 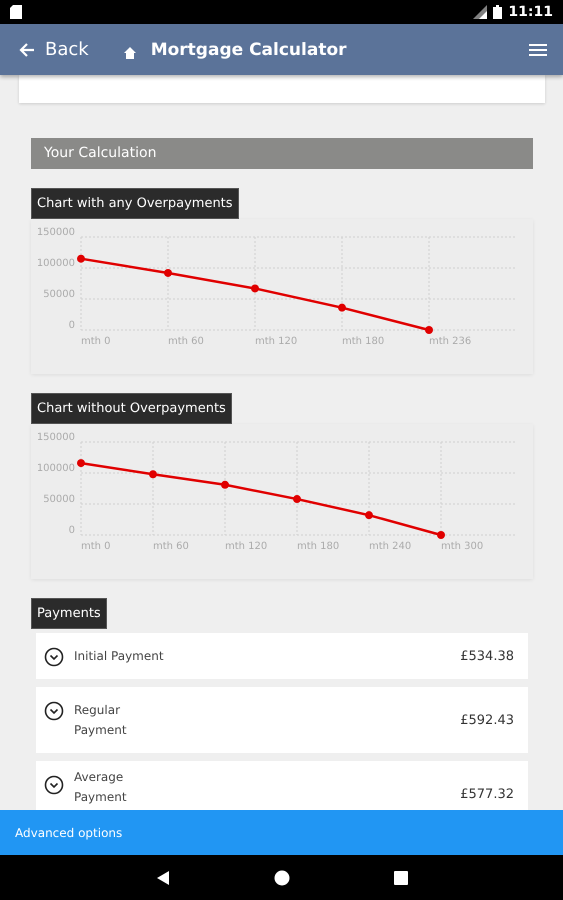 I want to click on payment-row: Initial Payment £534.38, so click(x=282, y=656).